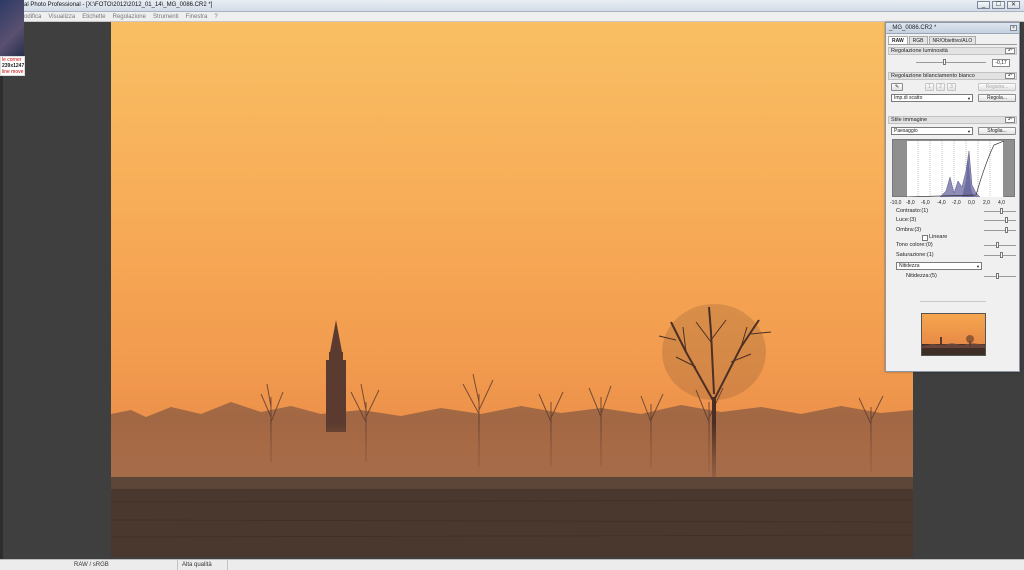 This screenshot has height=570, width=1024. I want to click on eyedropper-button: ✎, so click(897, 87).